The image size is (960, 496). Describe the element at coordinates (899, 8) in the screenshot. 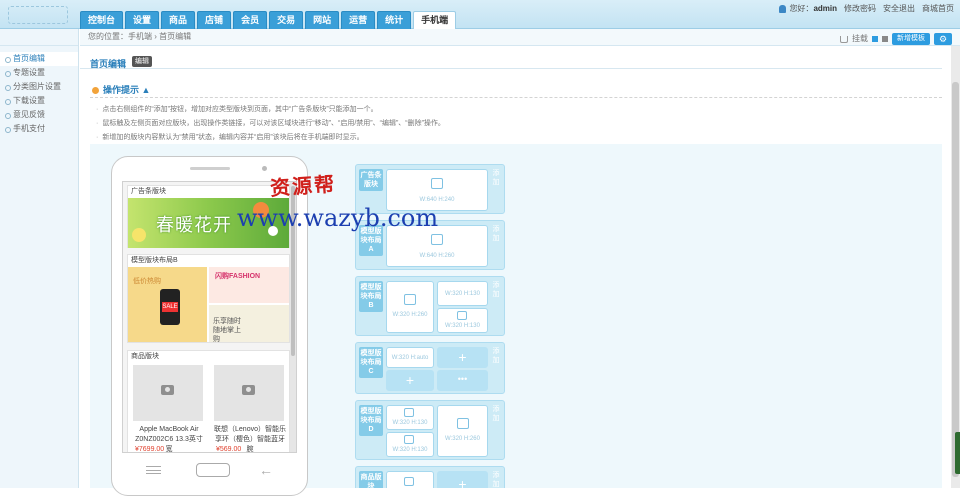

I see `logout-link: 安全退出` at that location.